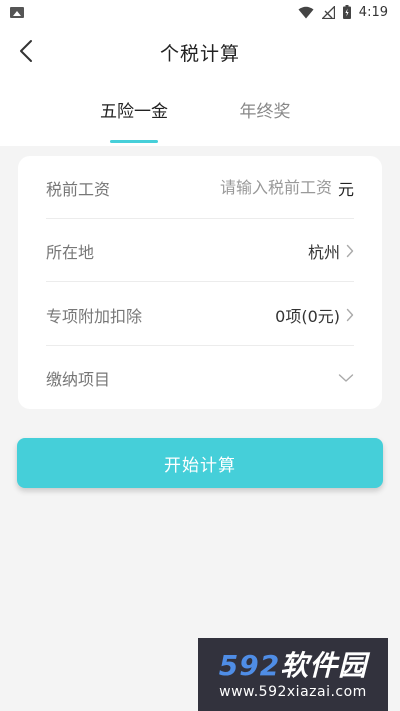  I want to click on image-icon, so click(17, 12).